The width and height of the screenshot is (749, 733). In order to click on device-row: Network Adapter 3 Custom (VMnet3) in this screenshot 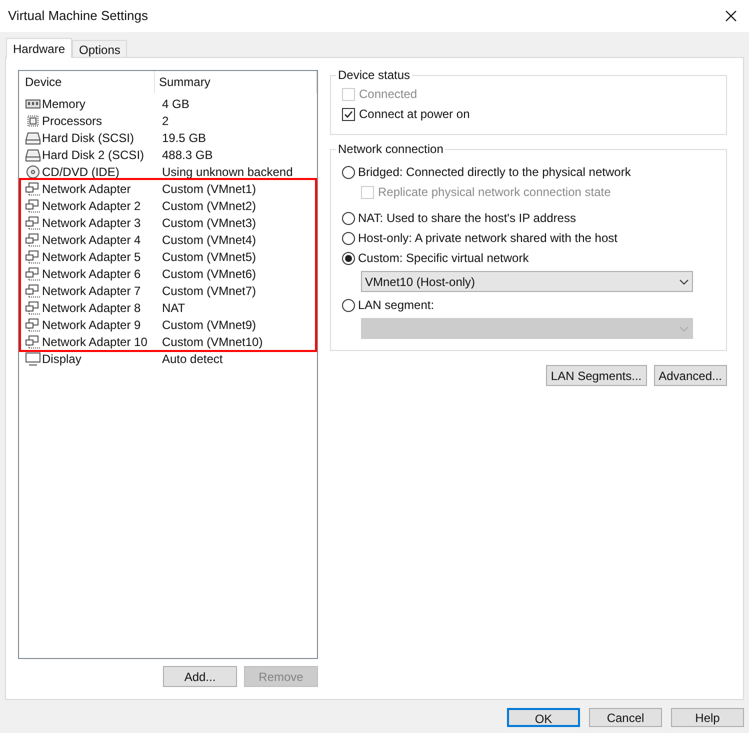, I will do `click(168, 222)`.